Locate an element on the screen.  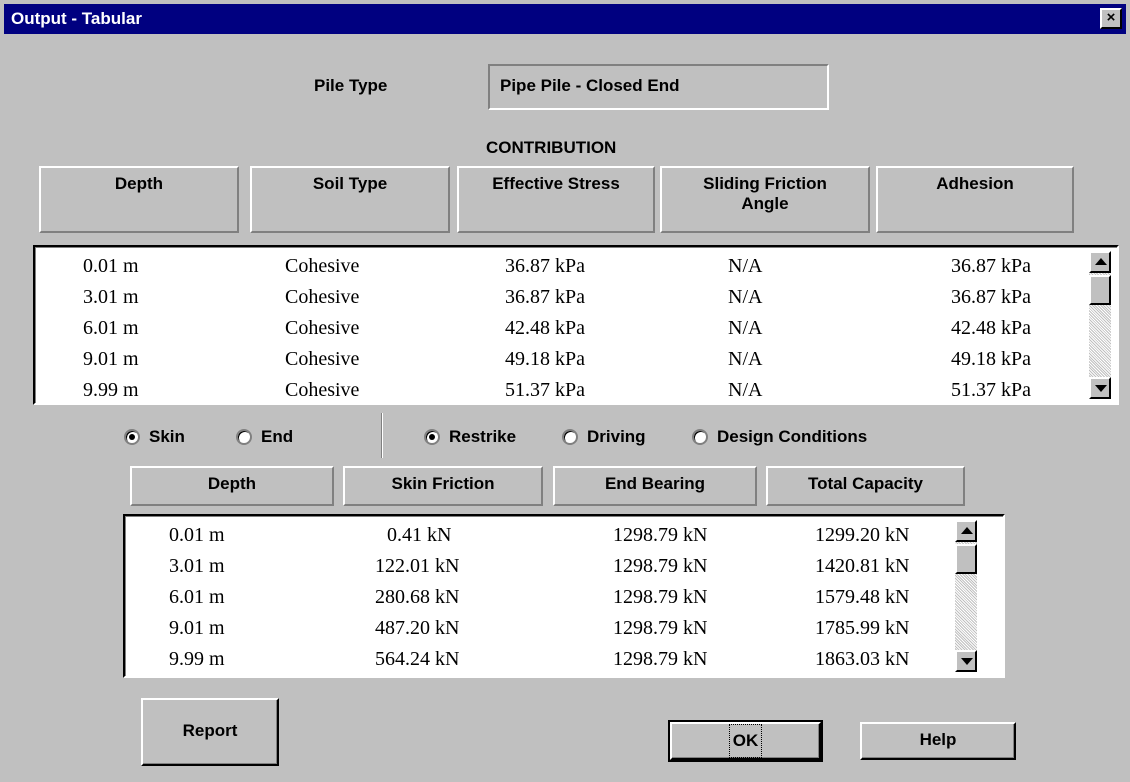
capacity-header-depth-label: Depth is located at coordinates (232, 483).